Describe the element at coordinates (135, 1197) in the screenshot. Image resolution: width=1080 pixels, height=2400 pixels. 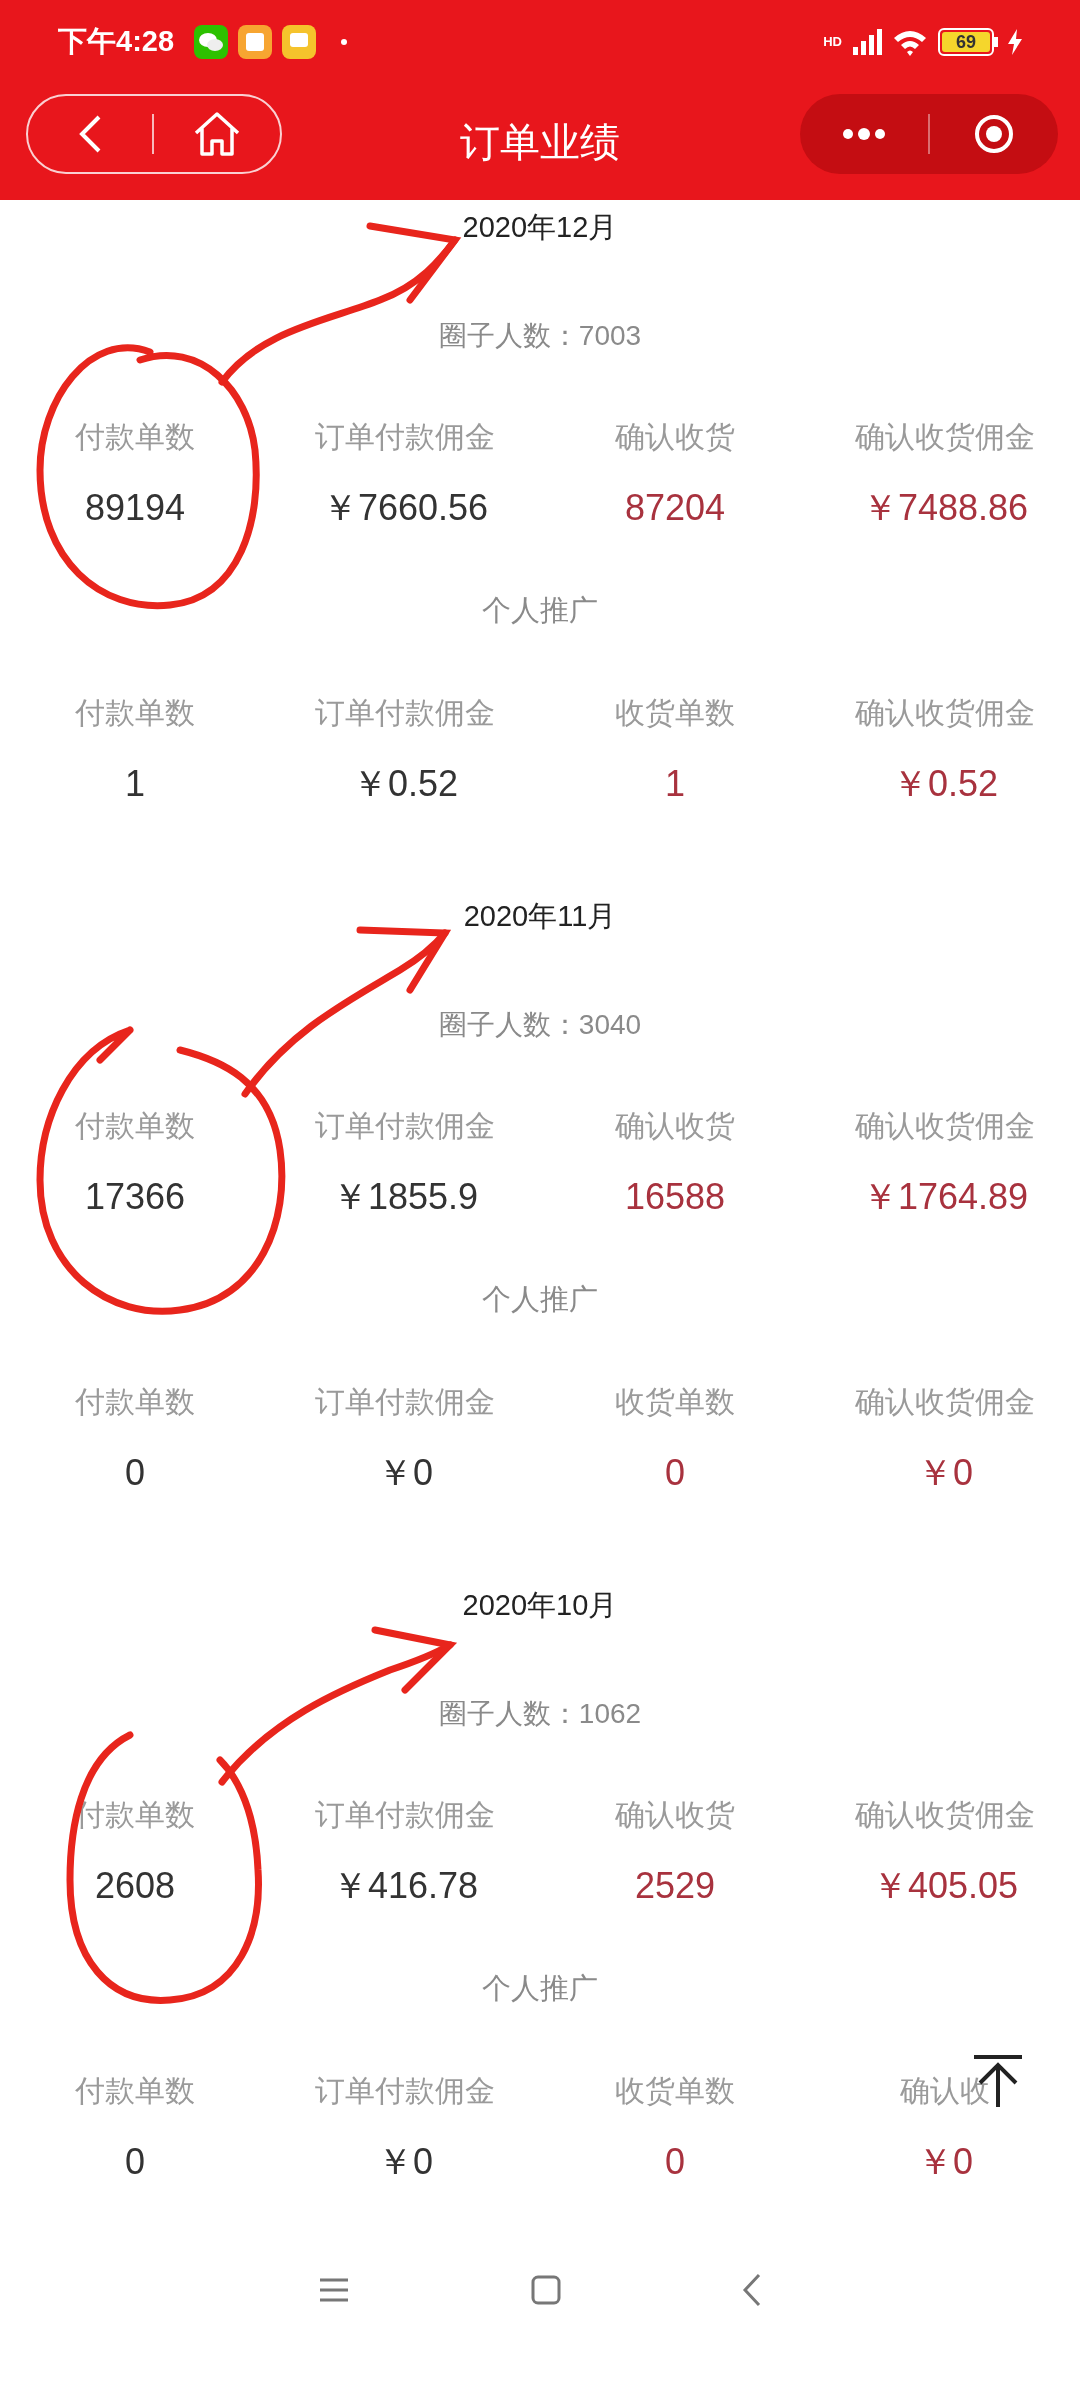
I see `stat-value: 17366` at that location.